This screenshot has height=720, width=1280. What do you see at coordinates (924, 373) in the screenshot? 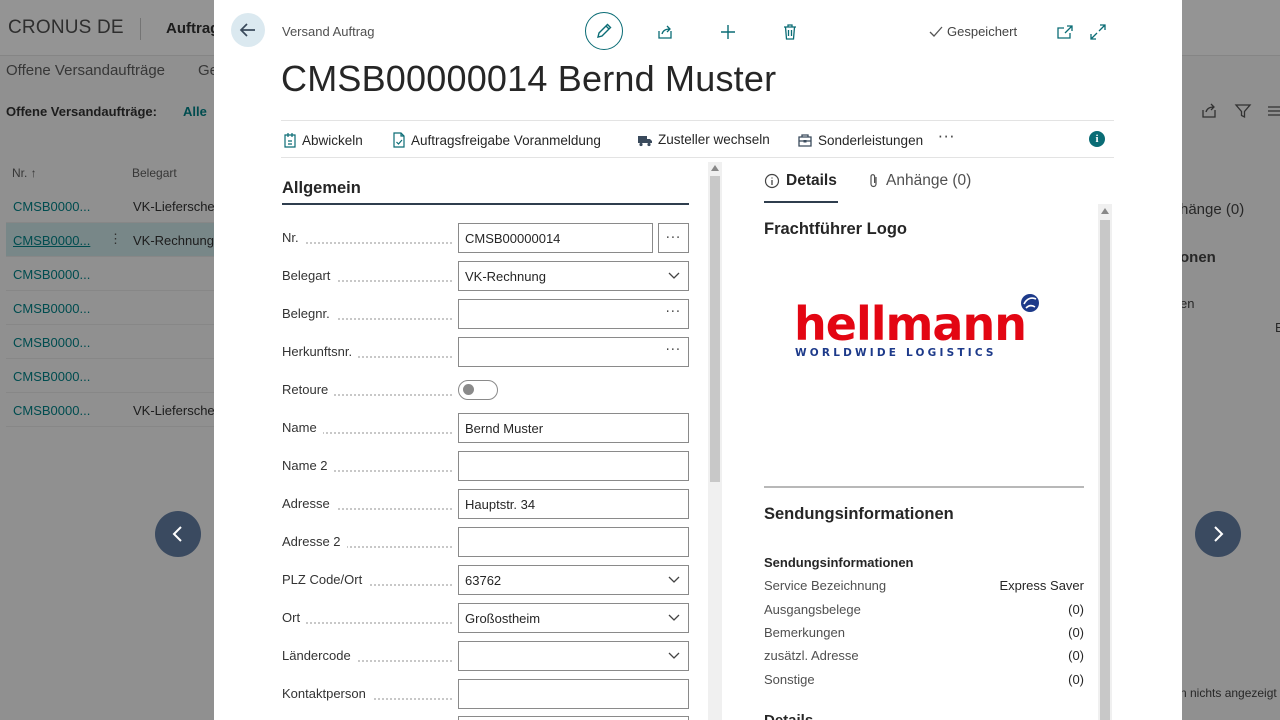
I see `carrier-logo: hellmann WORLDWIDE LOGISTICS` at bounding box center [924, 373].